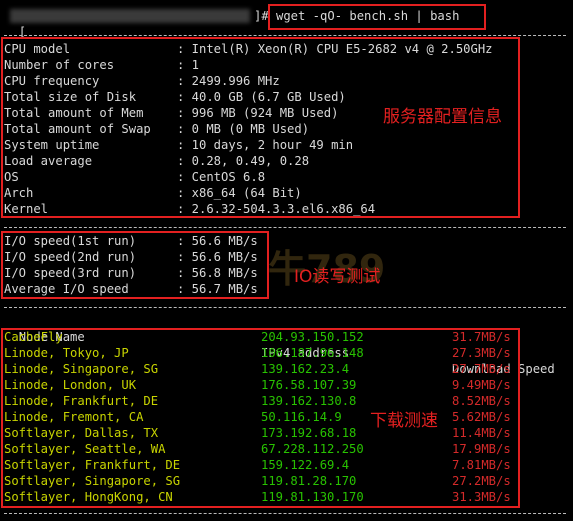 The image size is (573, 521). Describe the element at coordinates (130, 16) in the screenshot. I see `redacted-host` at that location.